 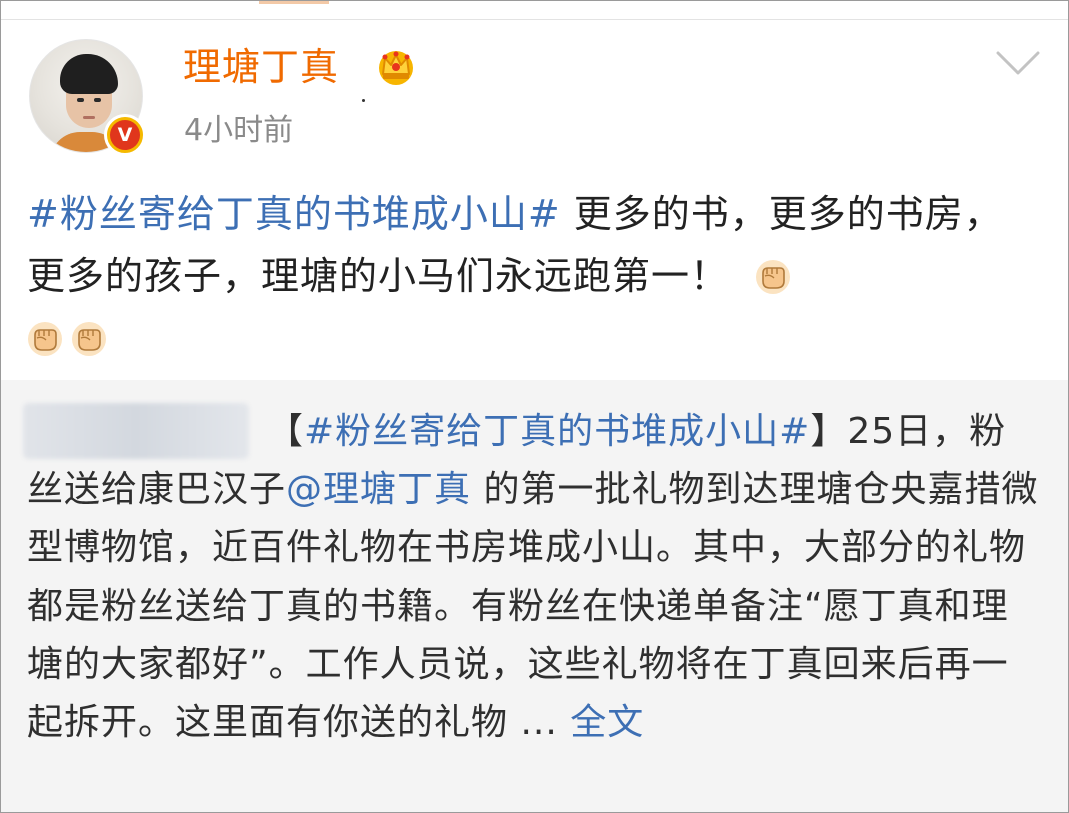 I want to click on repost-bracket-close: 】, so click(x=829, y=431).